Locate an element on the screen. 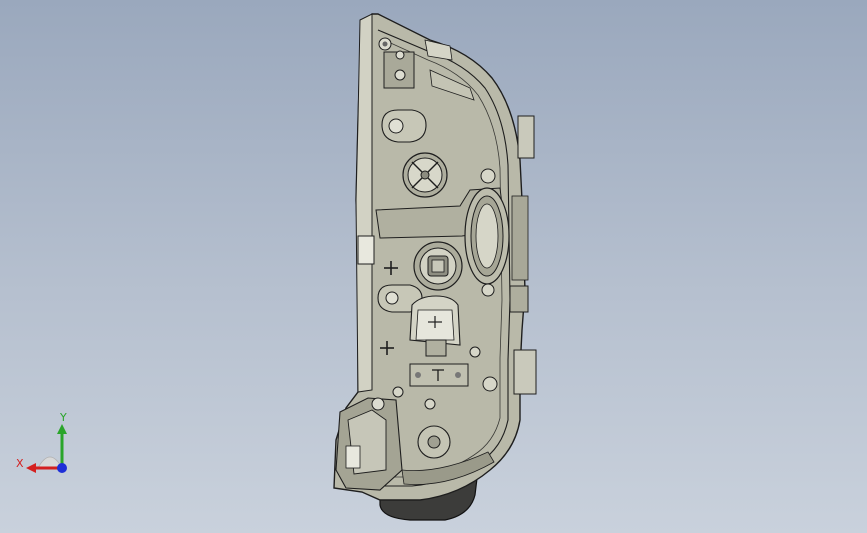  bulb-socket-round is located at coordinates (438, 266).